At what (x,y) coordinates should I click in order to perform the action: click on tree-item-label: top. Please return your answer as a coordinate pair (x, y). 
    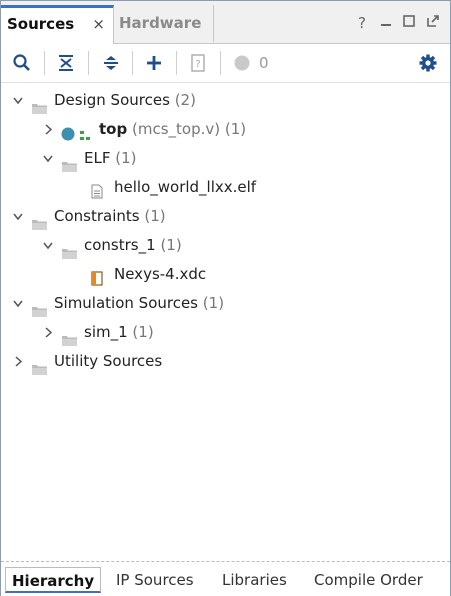
    Looking at the image, I should click on (113, 129).